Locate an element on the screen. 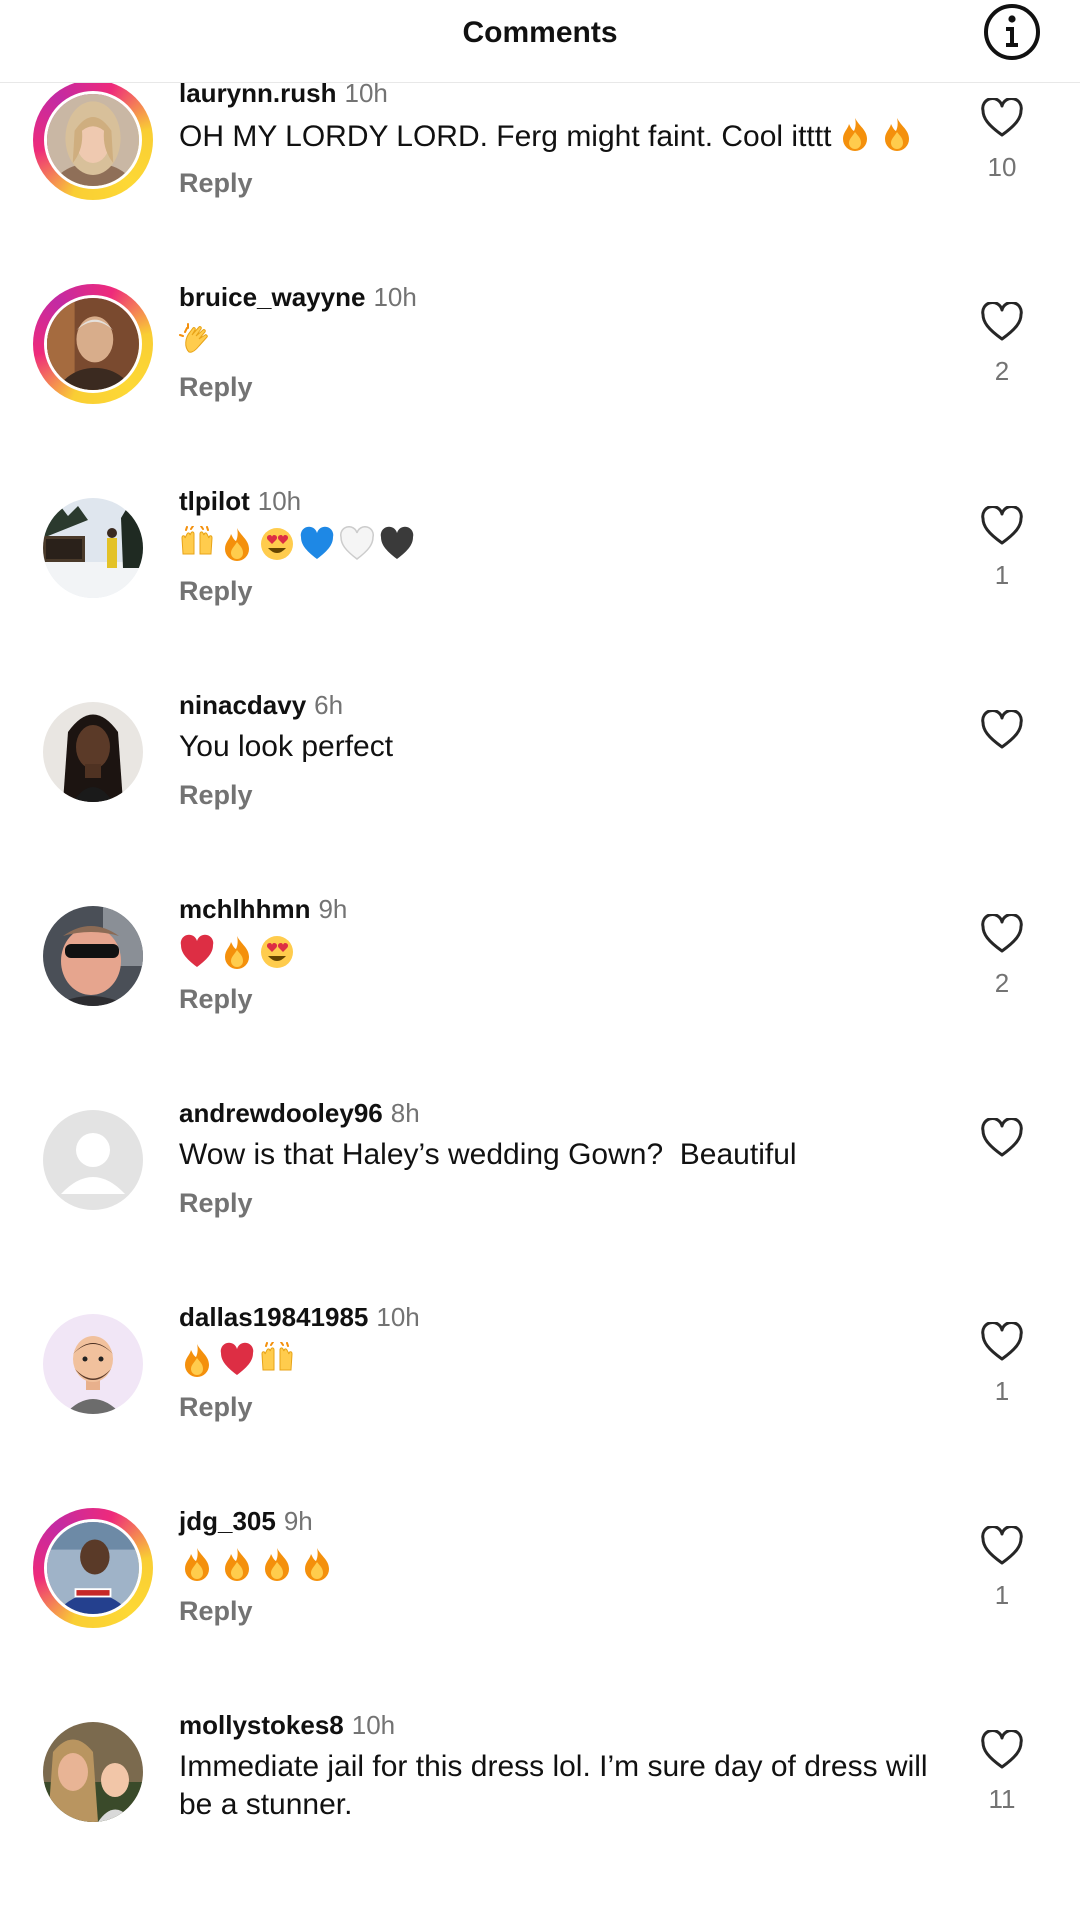 Image resolution: width=1080 pixels, height=1914 pixels. blue-heart-icon is located at coordinates (317, 546).